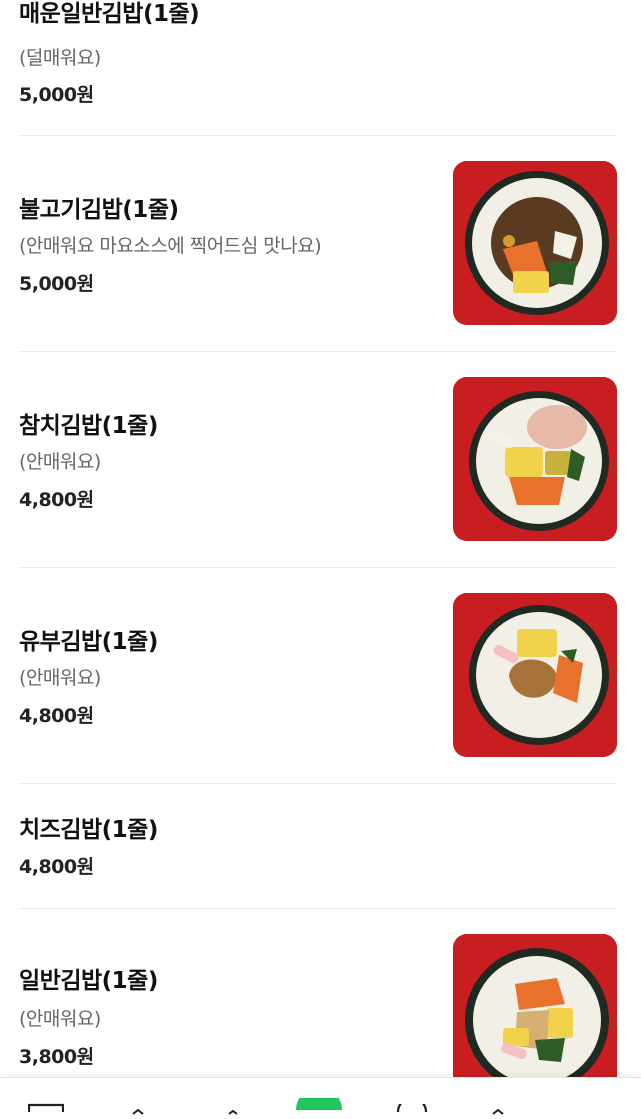  I want to click on menu-item-name: 일반김밥(1줄), so click(88, 981).